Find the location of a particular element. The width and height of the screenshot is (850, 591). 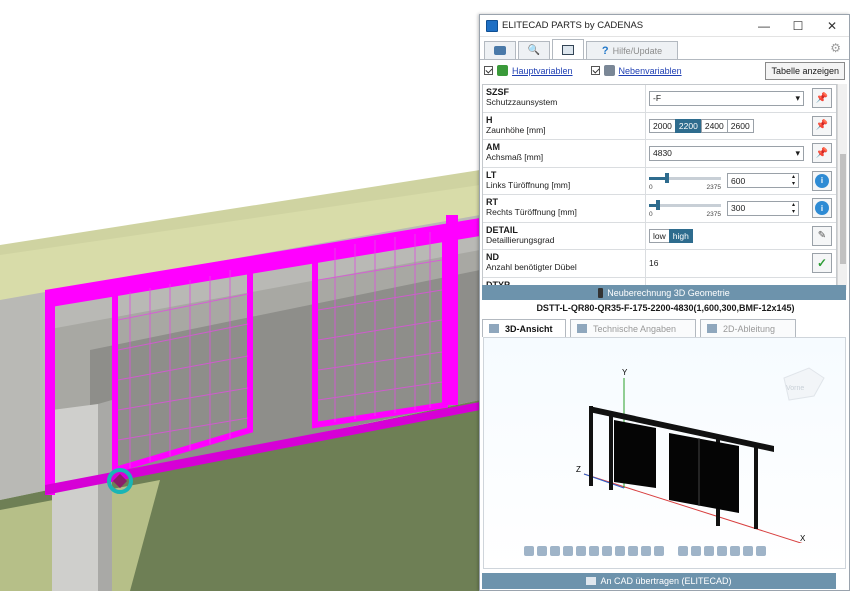

tab-search: 🔍 is located at coordinates (534, 50).